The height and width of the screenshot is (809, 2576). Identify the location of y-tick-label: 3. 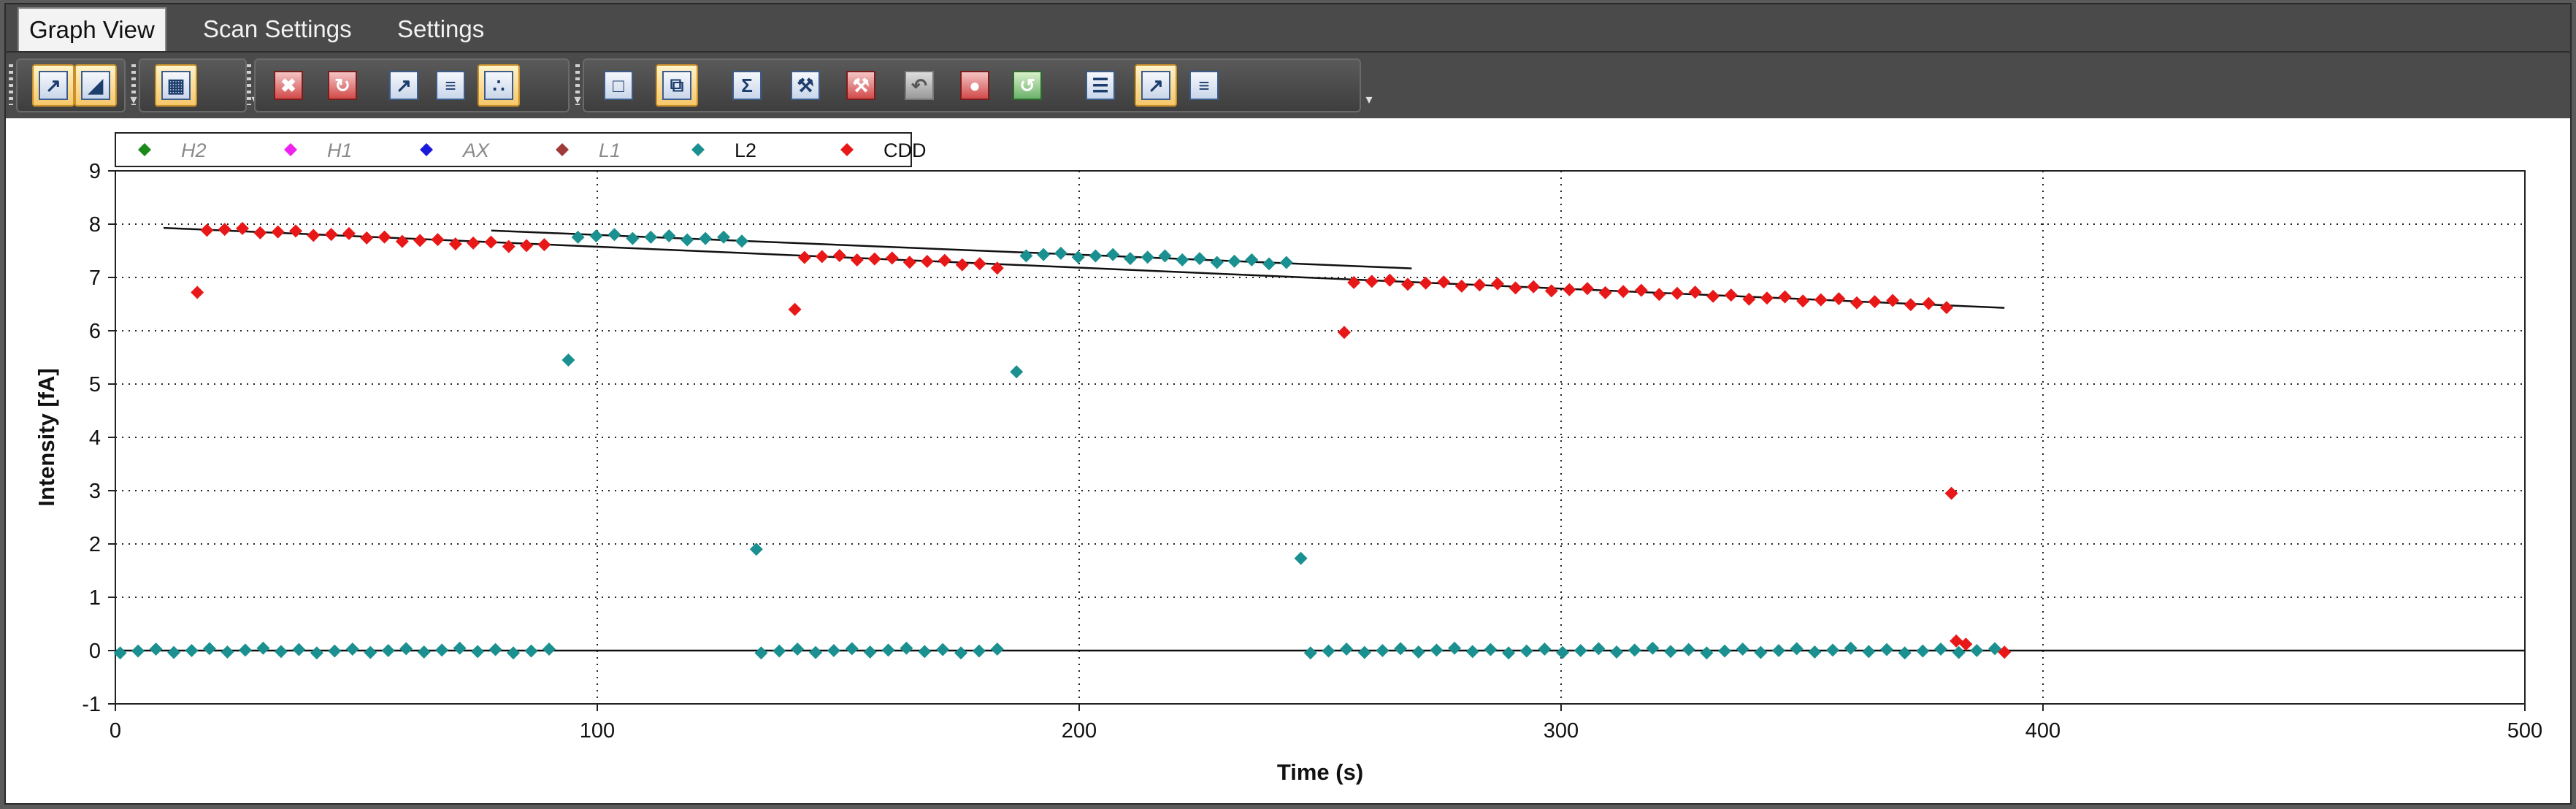
(95, 491).